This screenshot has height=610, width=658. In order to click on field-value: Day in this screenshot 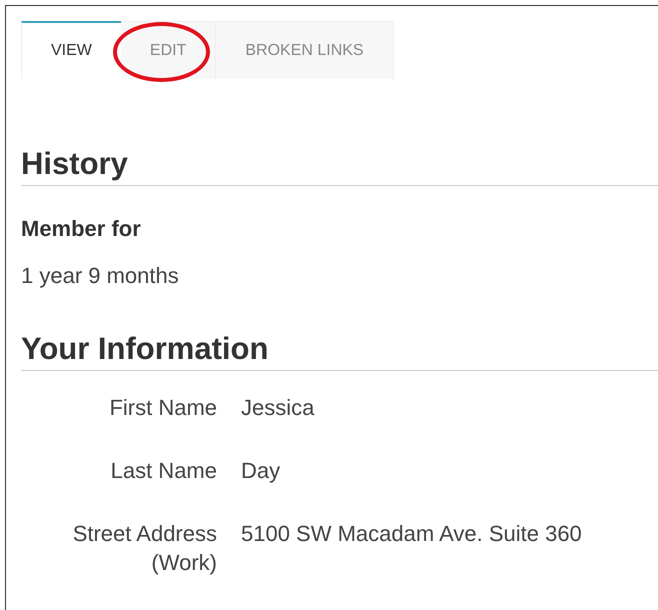, I will do `click(260, 471)`.